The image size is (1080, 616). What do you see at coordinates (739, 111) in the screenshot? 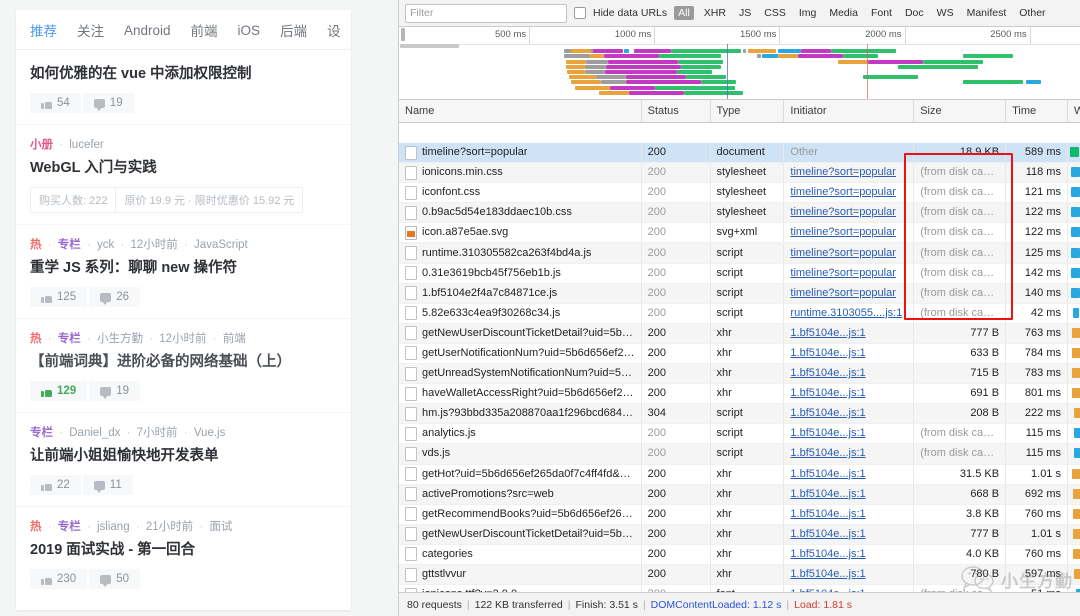
I see `network-table-header: NameStatusTypeInitiatorSizeTimeWat` at bounding box center [739, 111].